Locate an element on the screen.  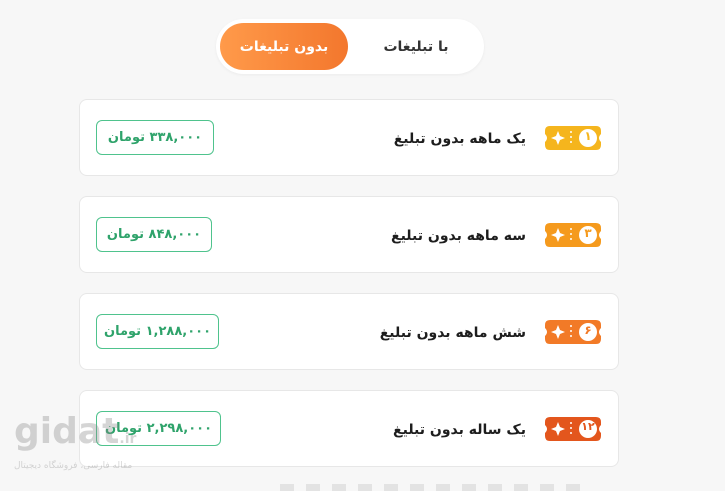
watermark-tagline: مقاله فارسی، فروشگاه دیجیتال is located at coordinates (73, 466).